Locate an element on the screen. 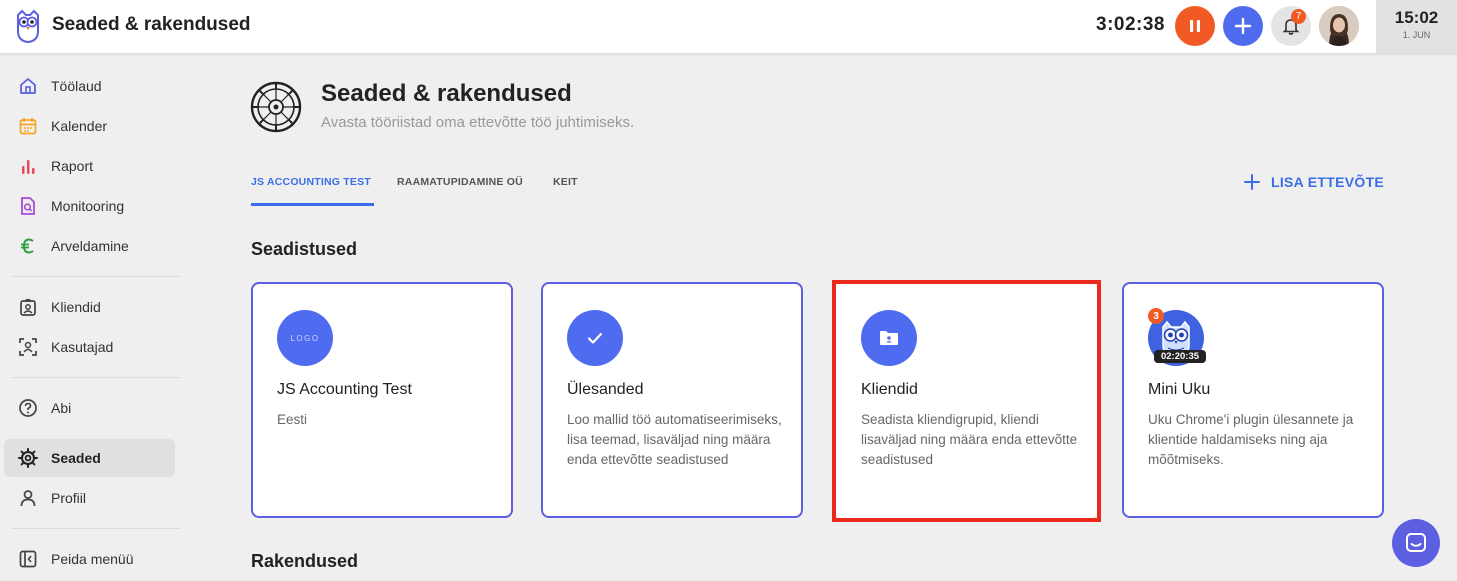  sidebar-item-monitooring: Monitooring is located at coordinates (89, 206).